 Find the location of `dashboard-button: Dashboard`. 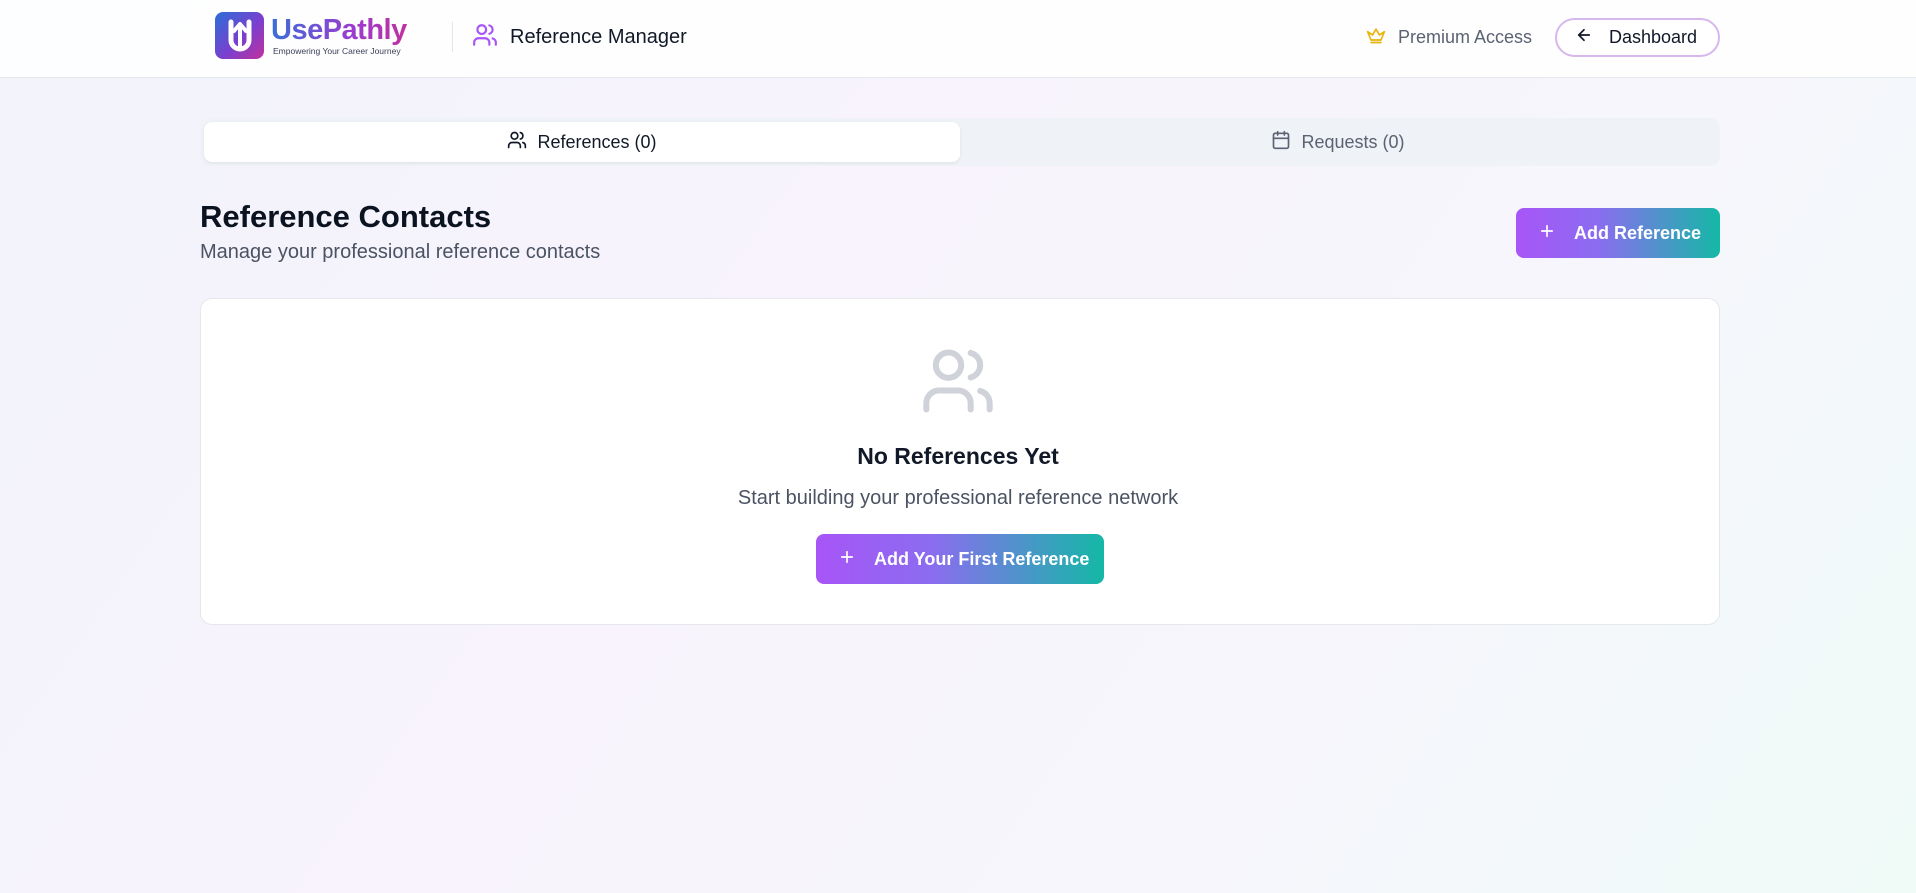

dashboard-button: Dashboard is located at coordinates (1637, 37).